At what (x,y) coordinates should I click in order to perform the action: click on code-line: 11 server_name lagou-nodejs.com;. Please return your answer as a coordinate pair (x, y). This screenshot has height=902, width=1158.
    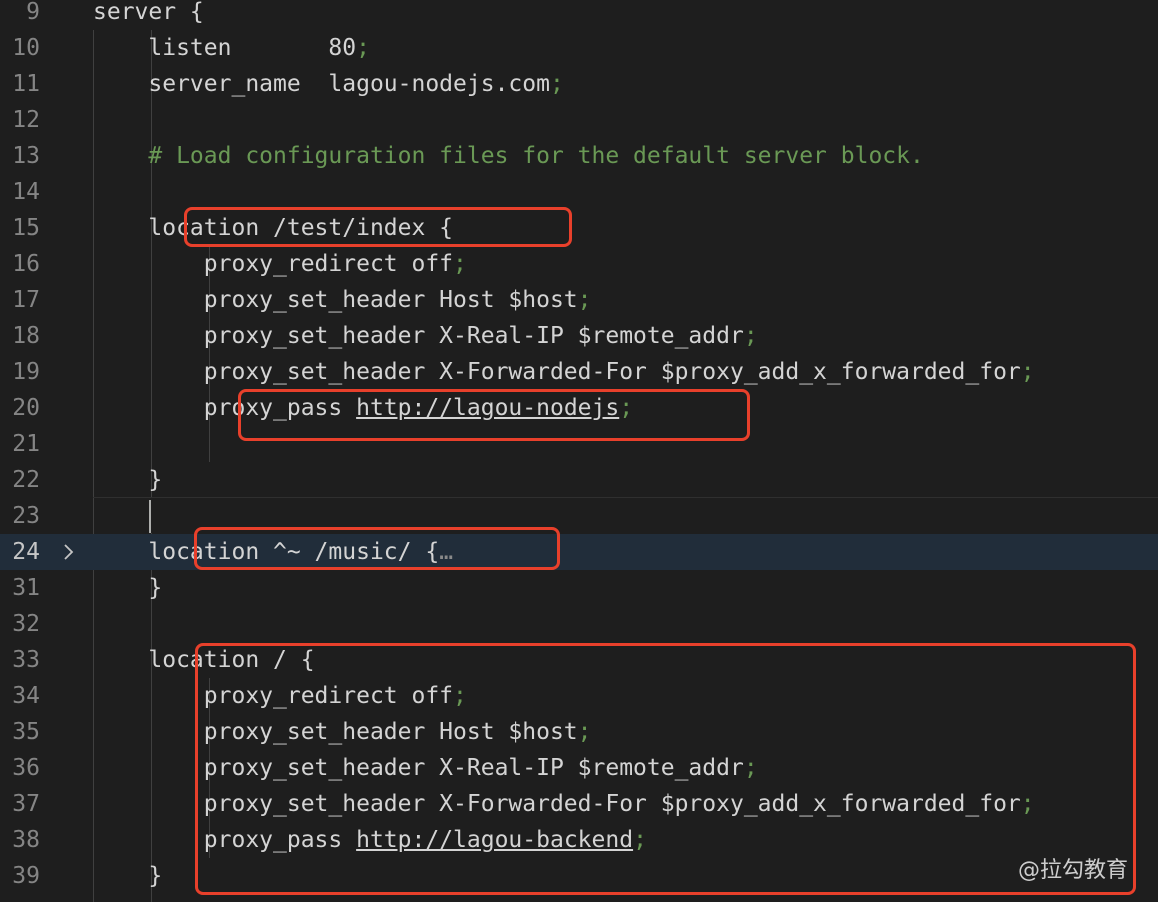
    Looking at the image, I should click on (579, 84).